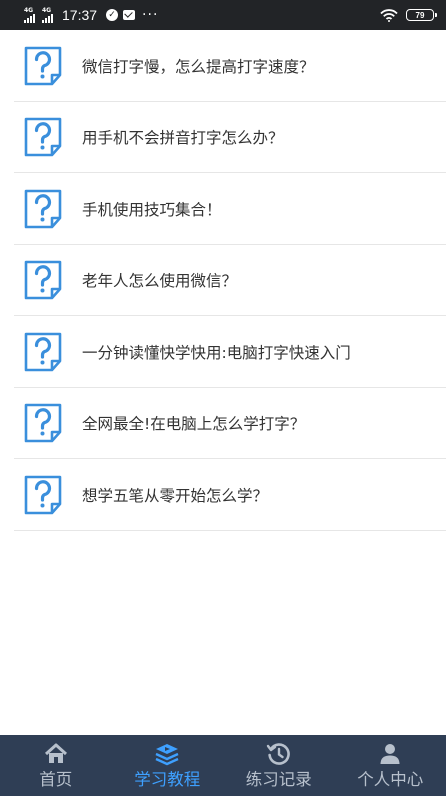 Image resolution: width=446 pixels, height=796 pixels. I want to click on cellular-signal-icon-2: 4G, so click(47, 15).